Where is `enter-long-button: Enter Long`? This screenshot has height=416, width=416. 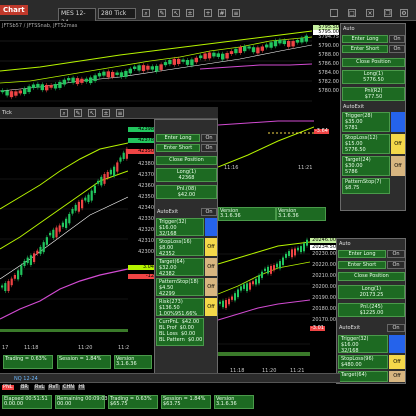 enter-long-button: Enter Long is located at coordinates (365, 39).